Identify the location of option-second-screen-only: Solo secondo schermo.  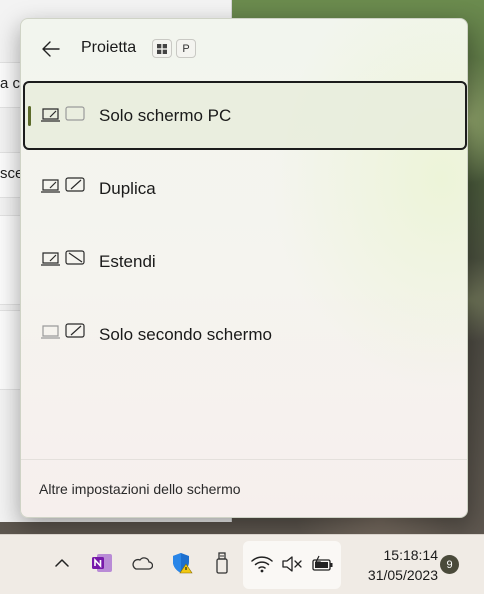
(245, 334).